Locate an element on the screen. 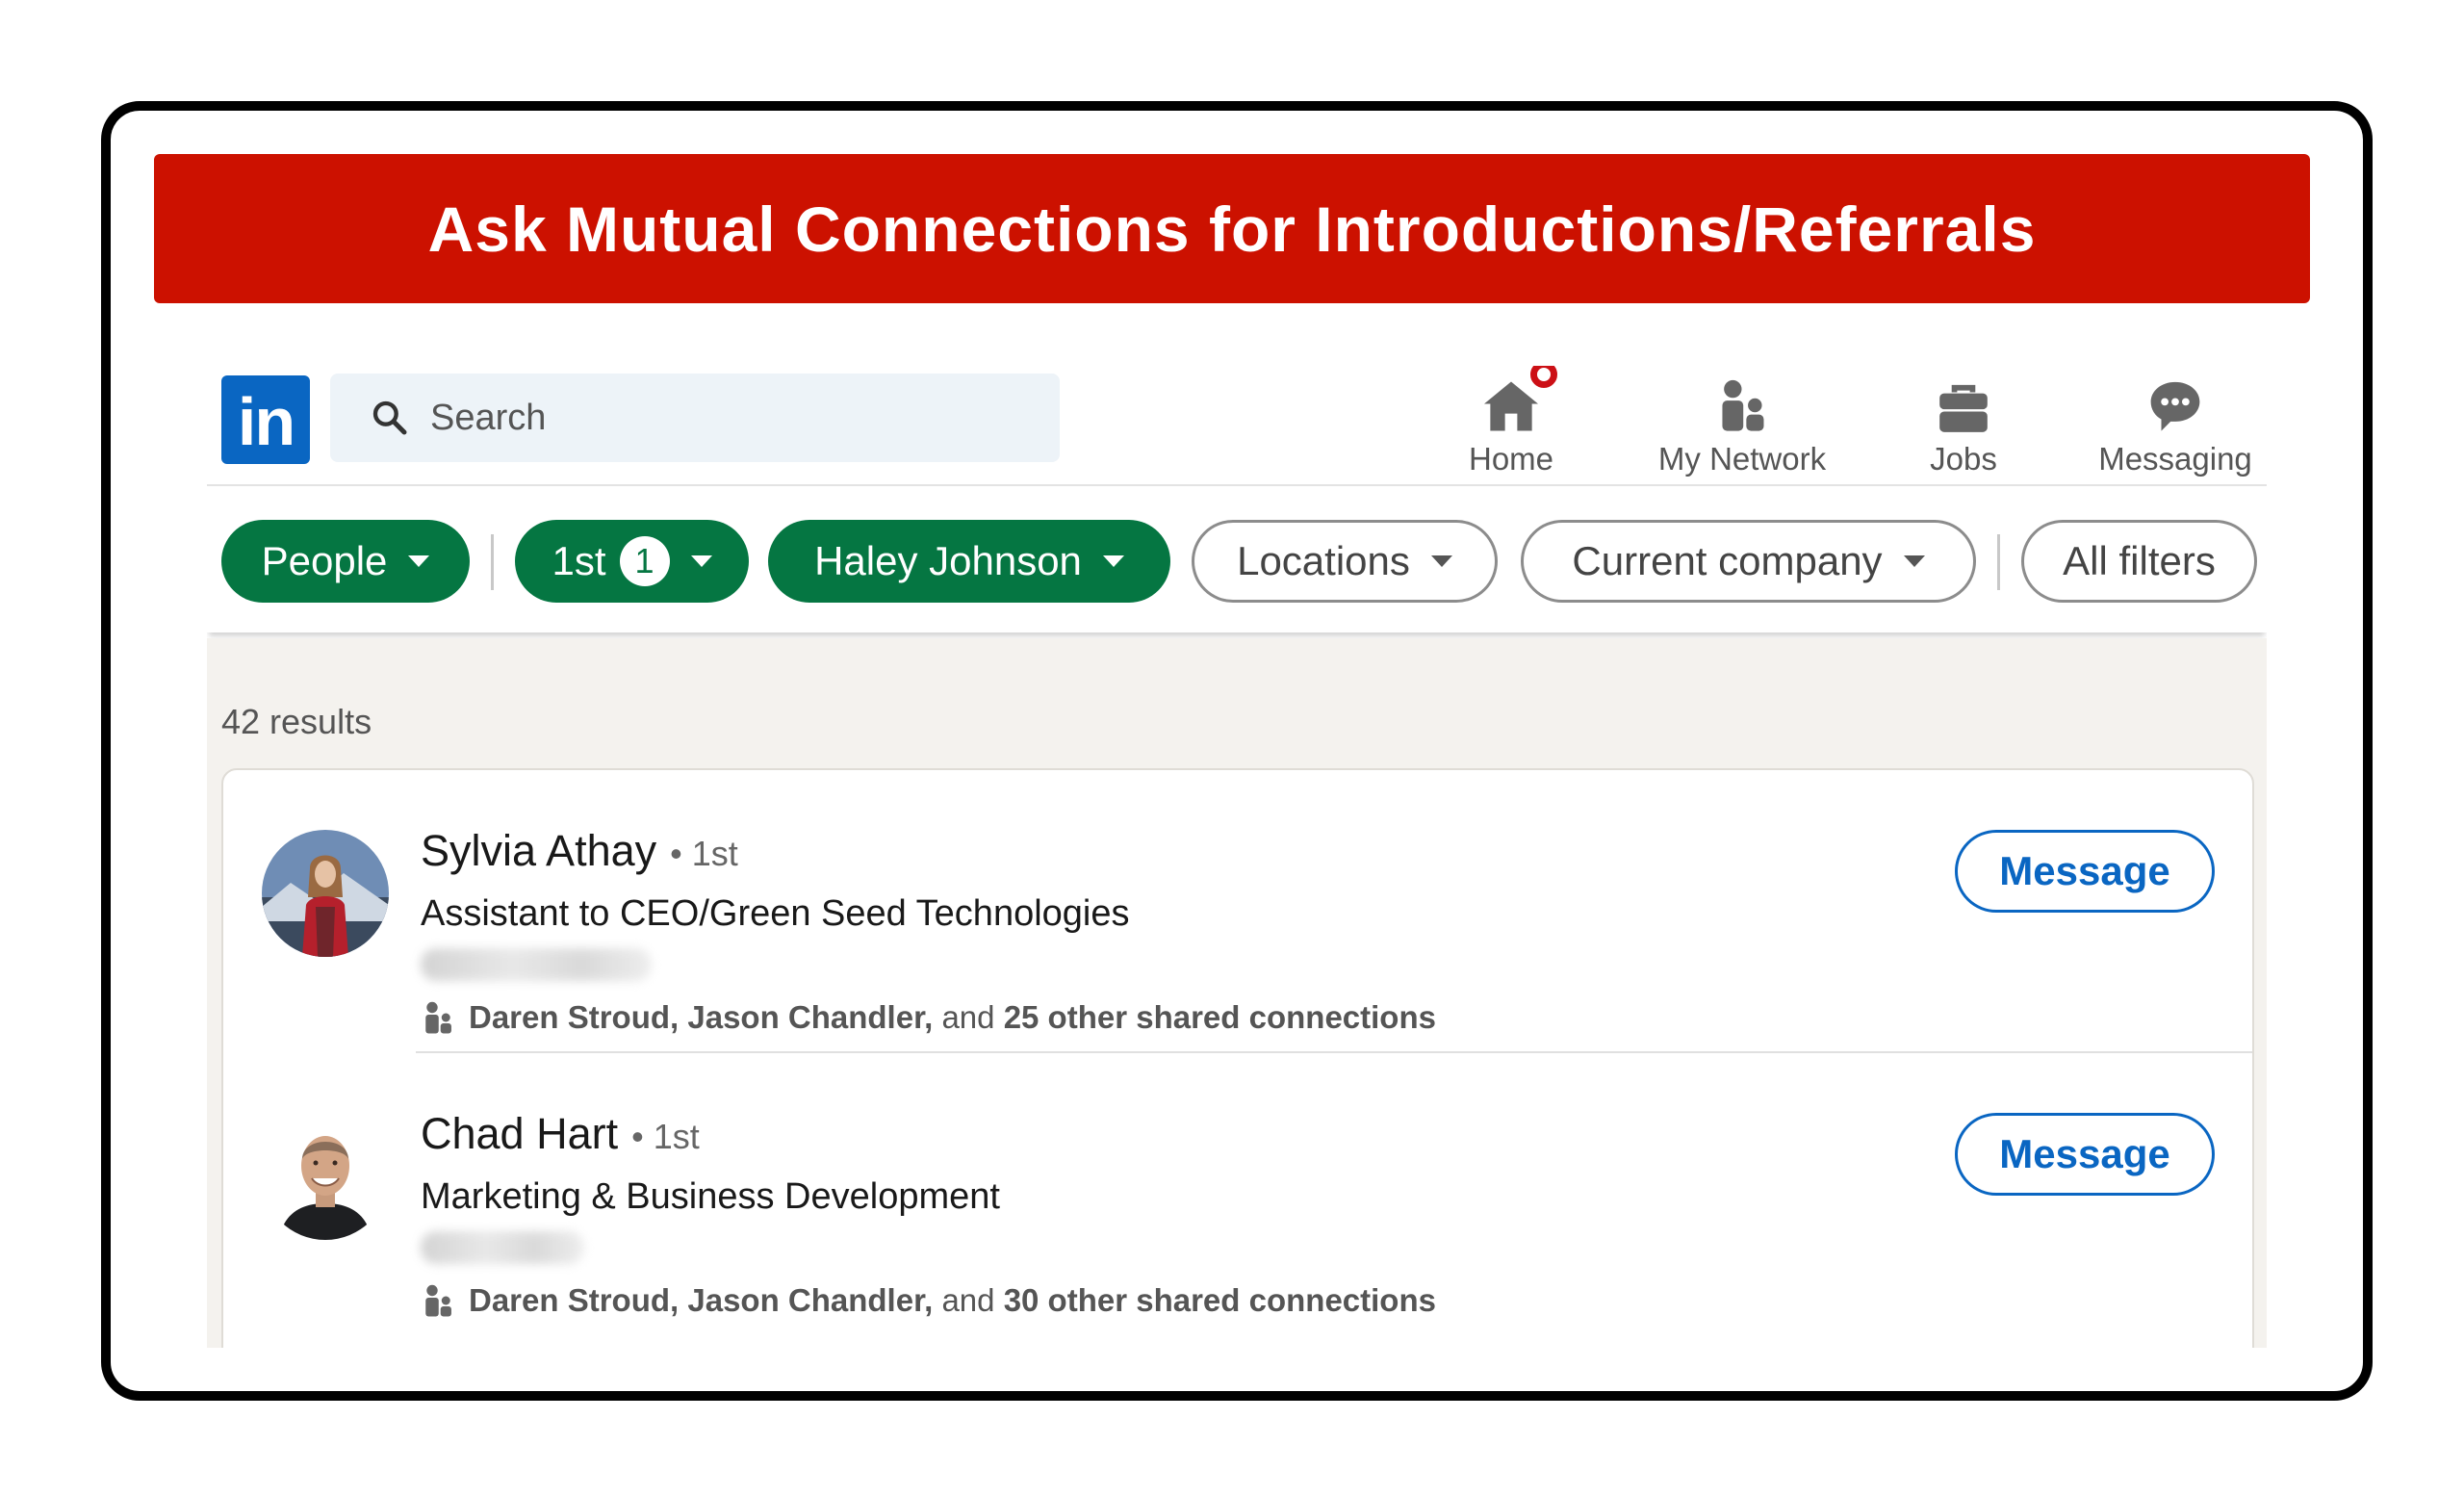 This screenshot has height=1496, width=2464. filter-connections-label: 1st is located at coordinates (579, 560).